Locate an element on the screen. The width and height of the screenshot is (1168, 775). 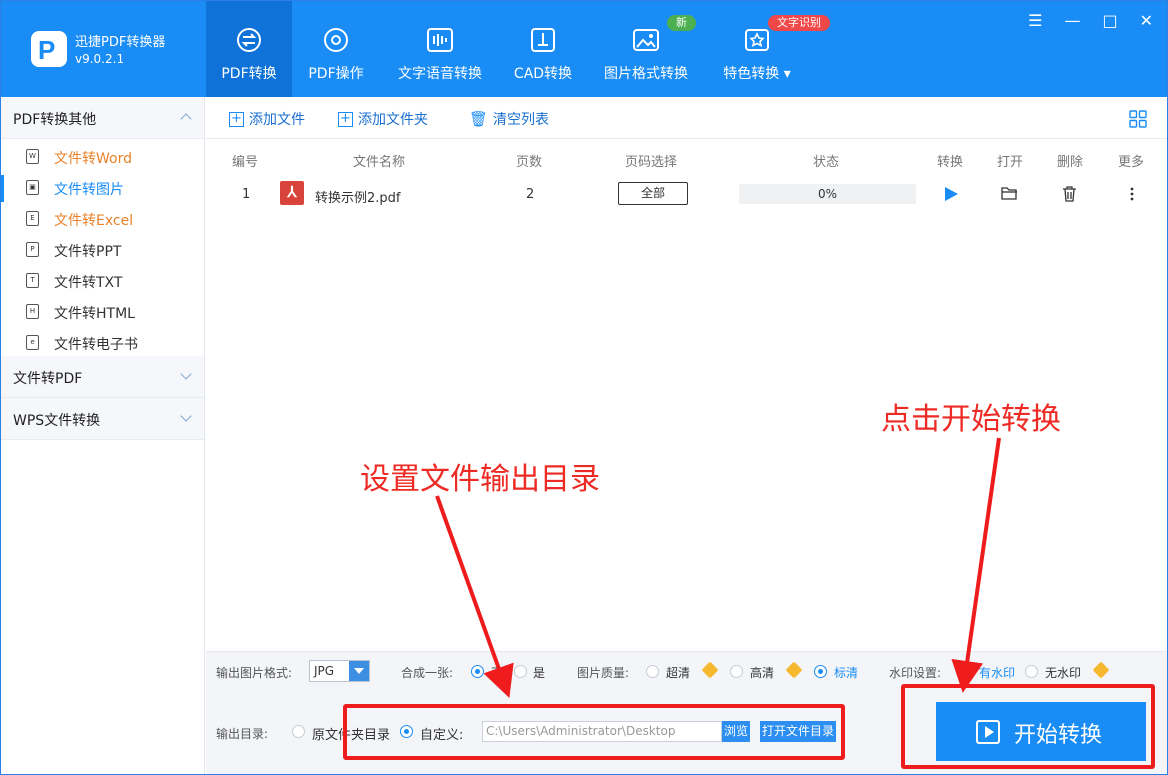
arrow-to-output is located at coordinates (474, 597).